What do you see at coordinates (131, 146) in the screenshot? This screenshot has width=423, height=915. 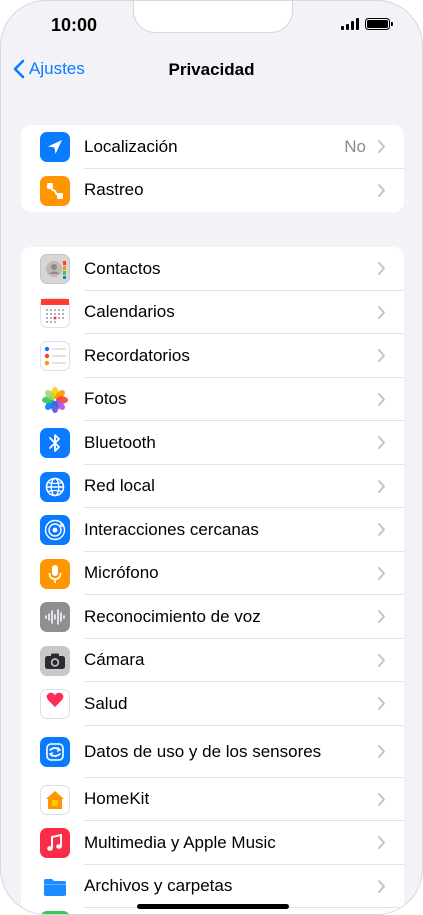 I see `row-label: Localización` at bounding box center [131, 146].